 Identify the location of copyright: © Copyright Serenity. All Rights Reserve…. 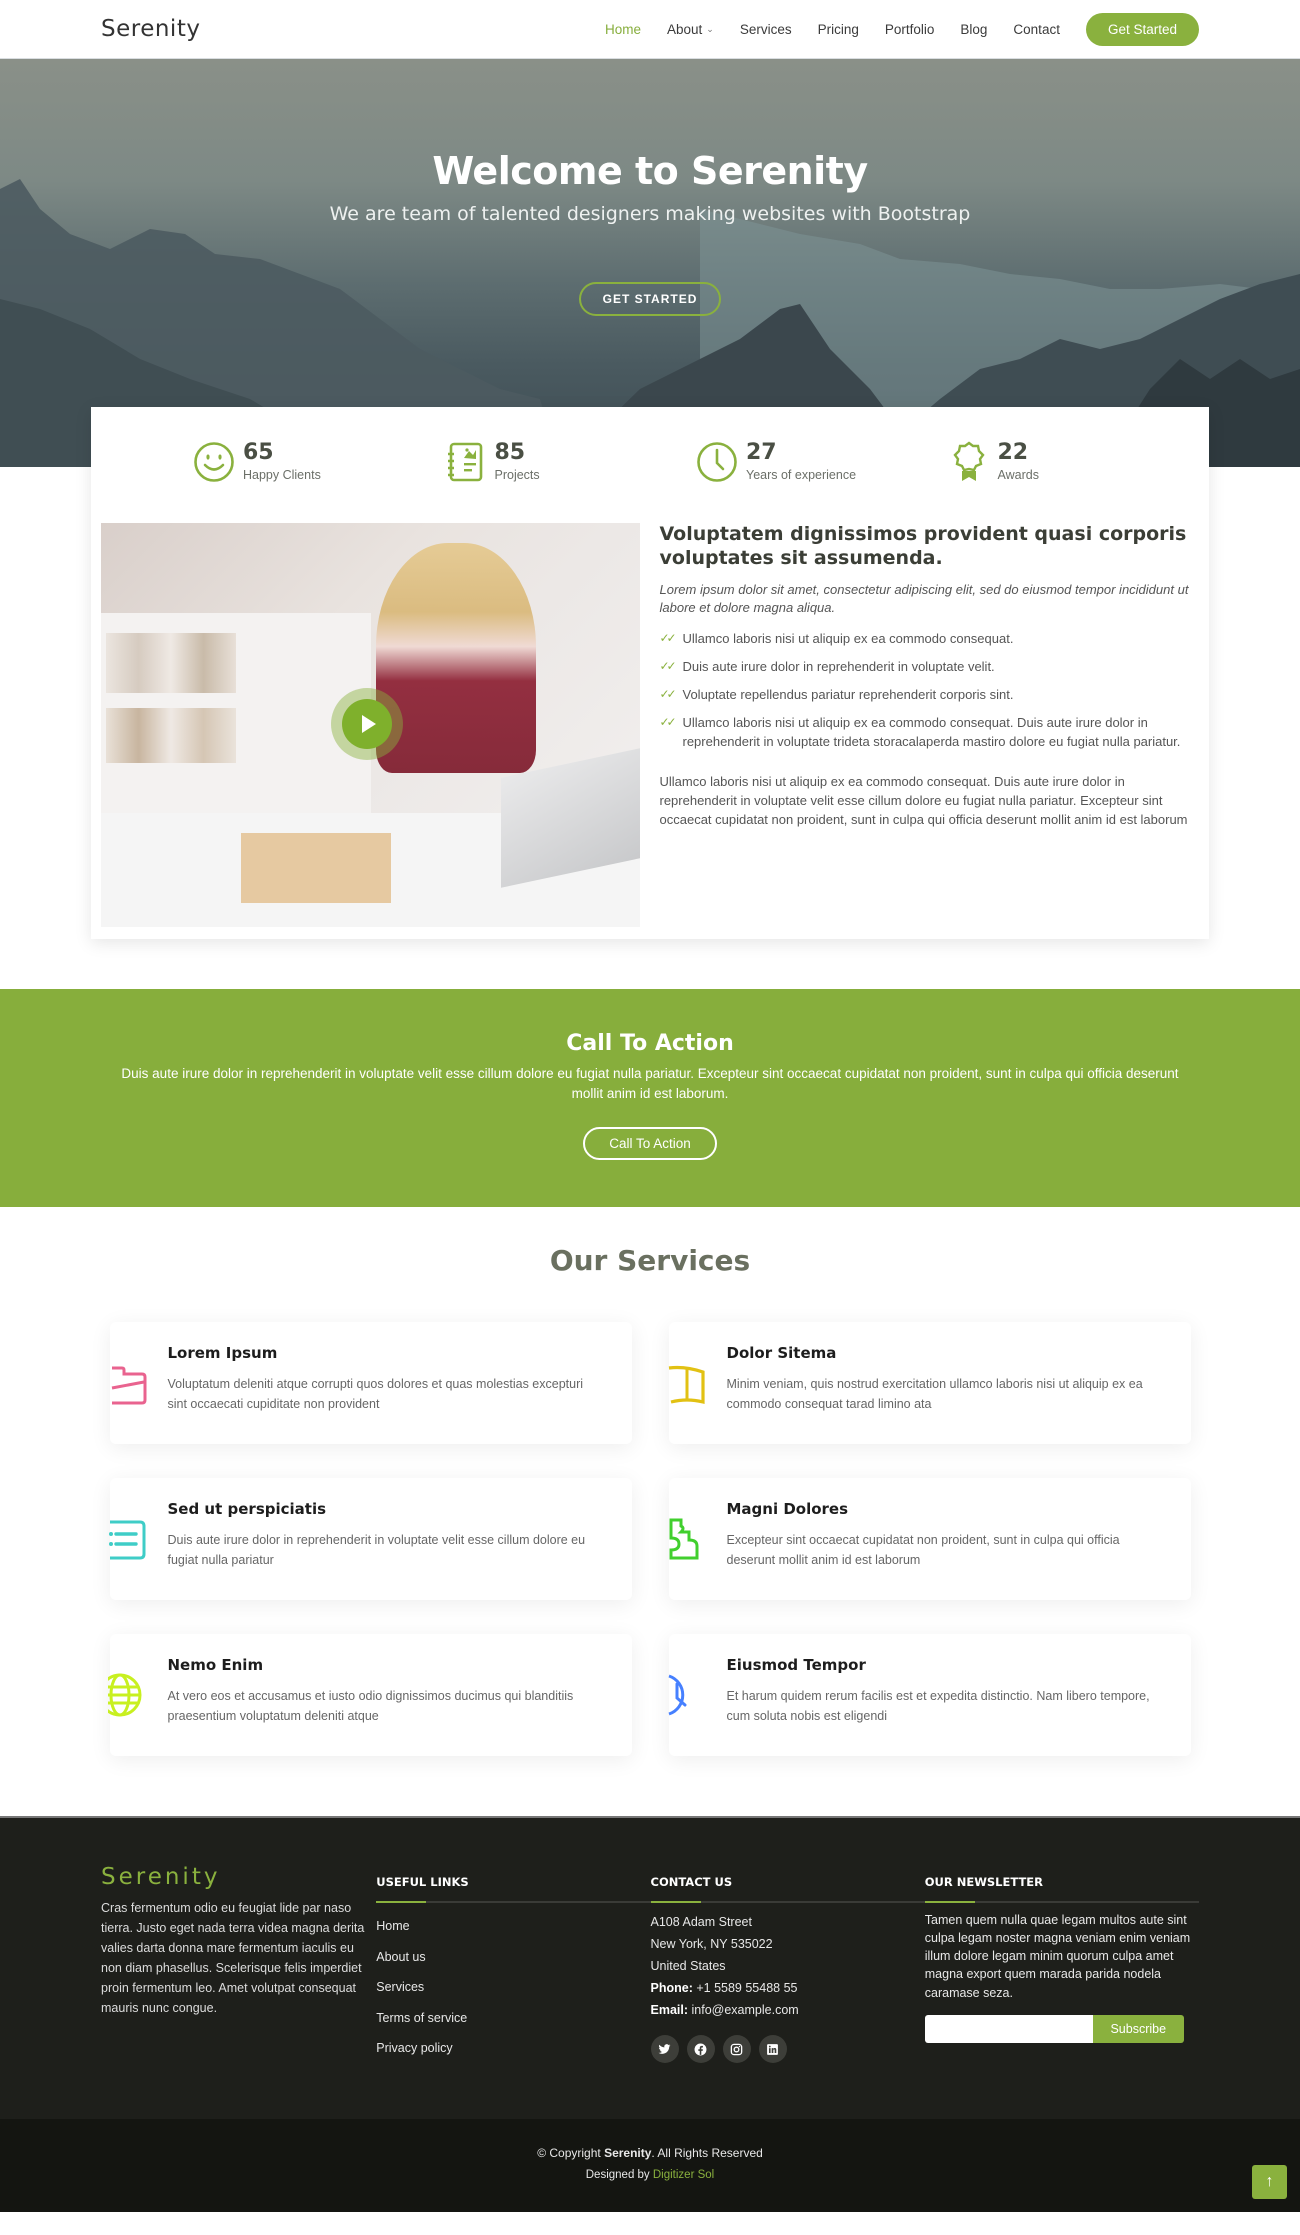
(650, 2153).